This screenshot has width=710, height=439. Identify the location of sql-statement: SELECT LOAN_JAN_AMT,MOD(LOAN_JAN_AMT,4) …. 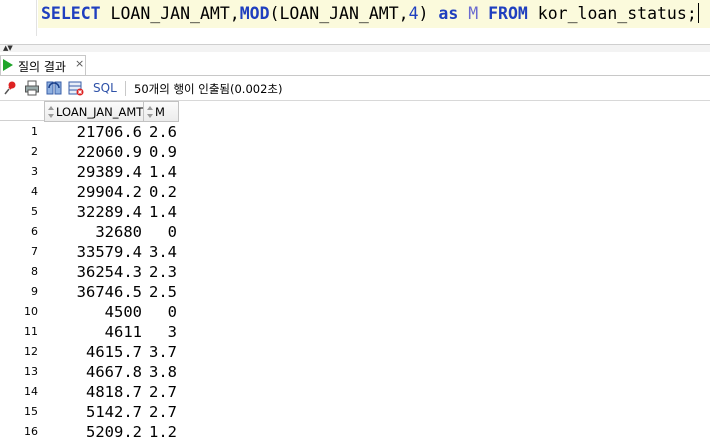
(370, 14).